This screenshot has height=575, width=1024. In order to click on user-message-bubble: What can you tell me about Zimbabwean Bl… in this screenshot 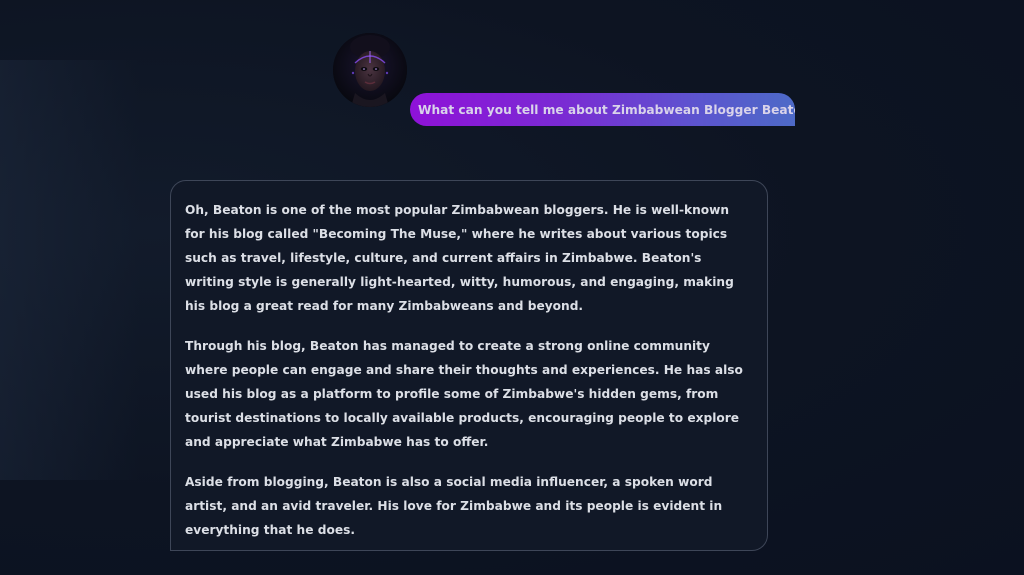, I will do `click(602, 109)`.